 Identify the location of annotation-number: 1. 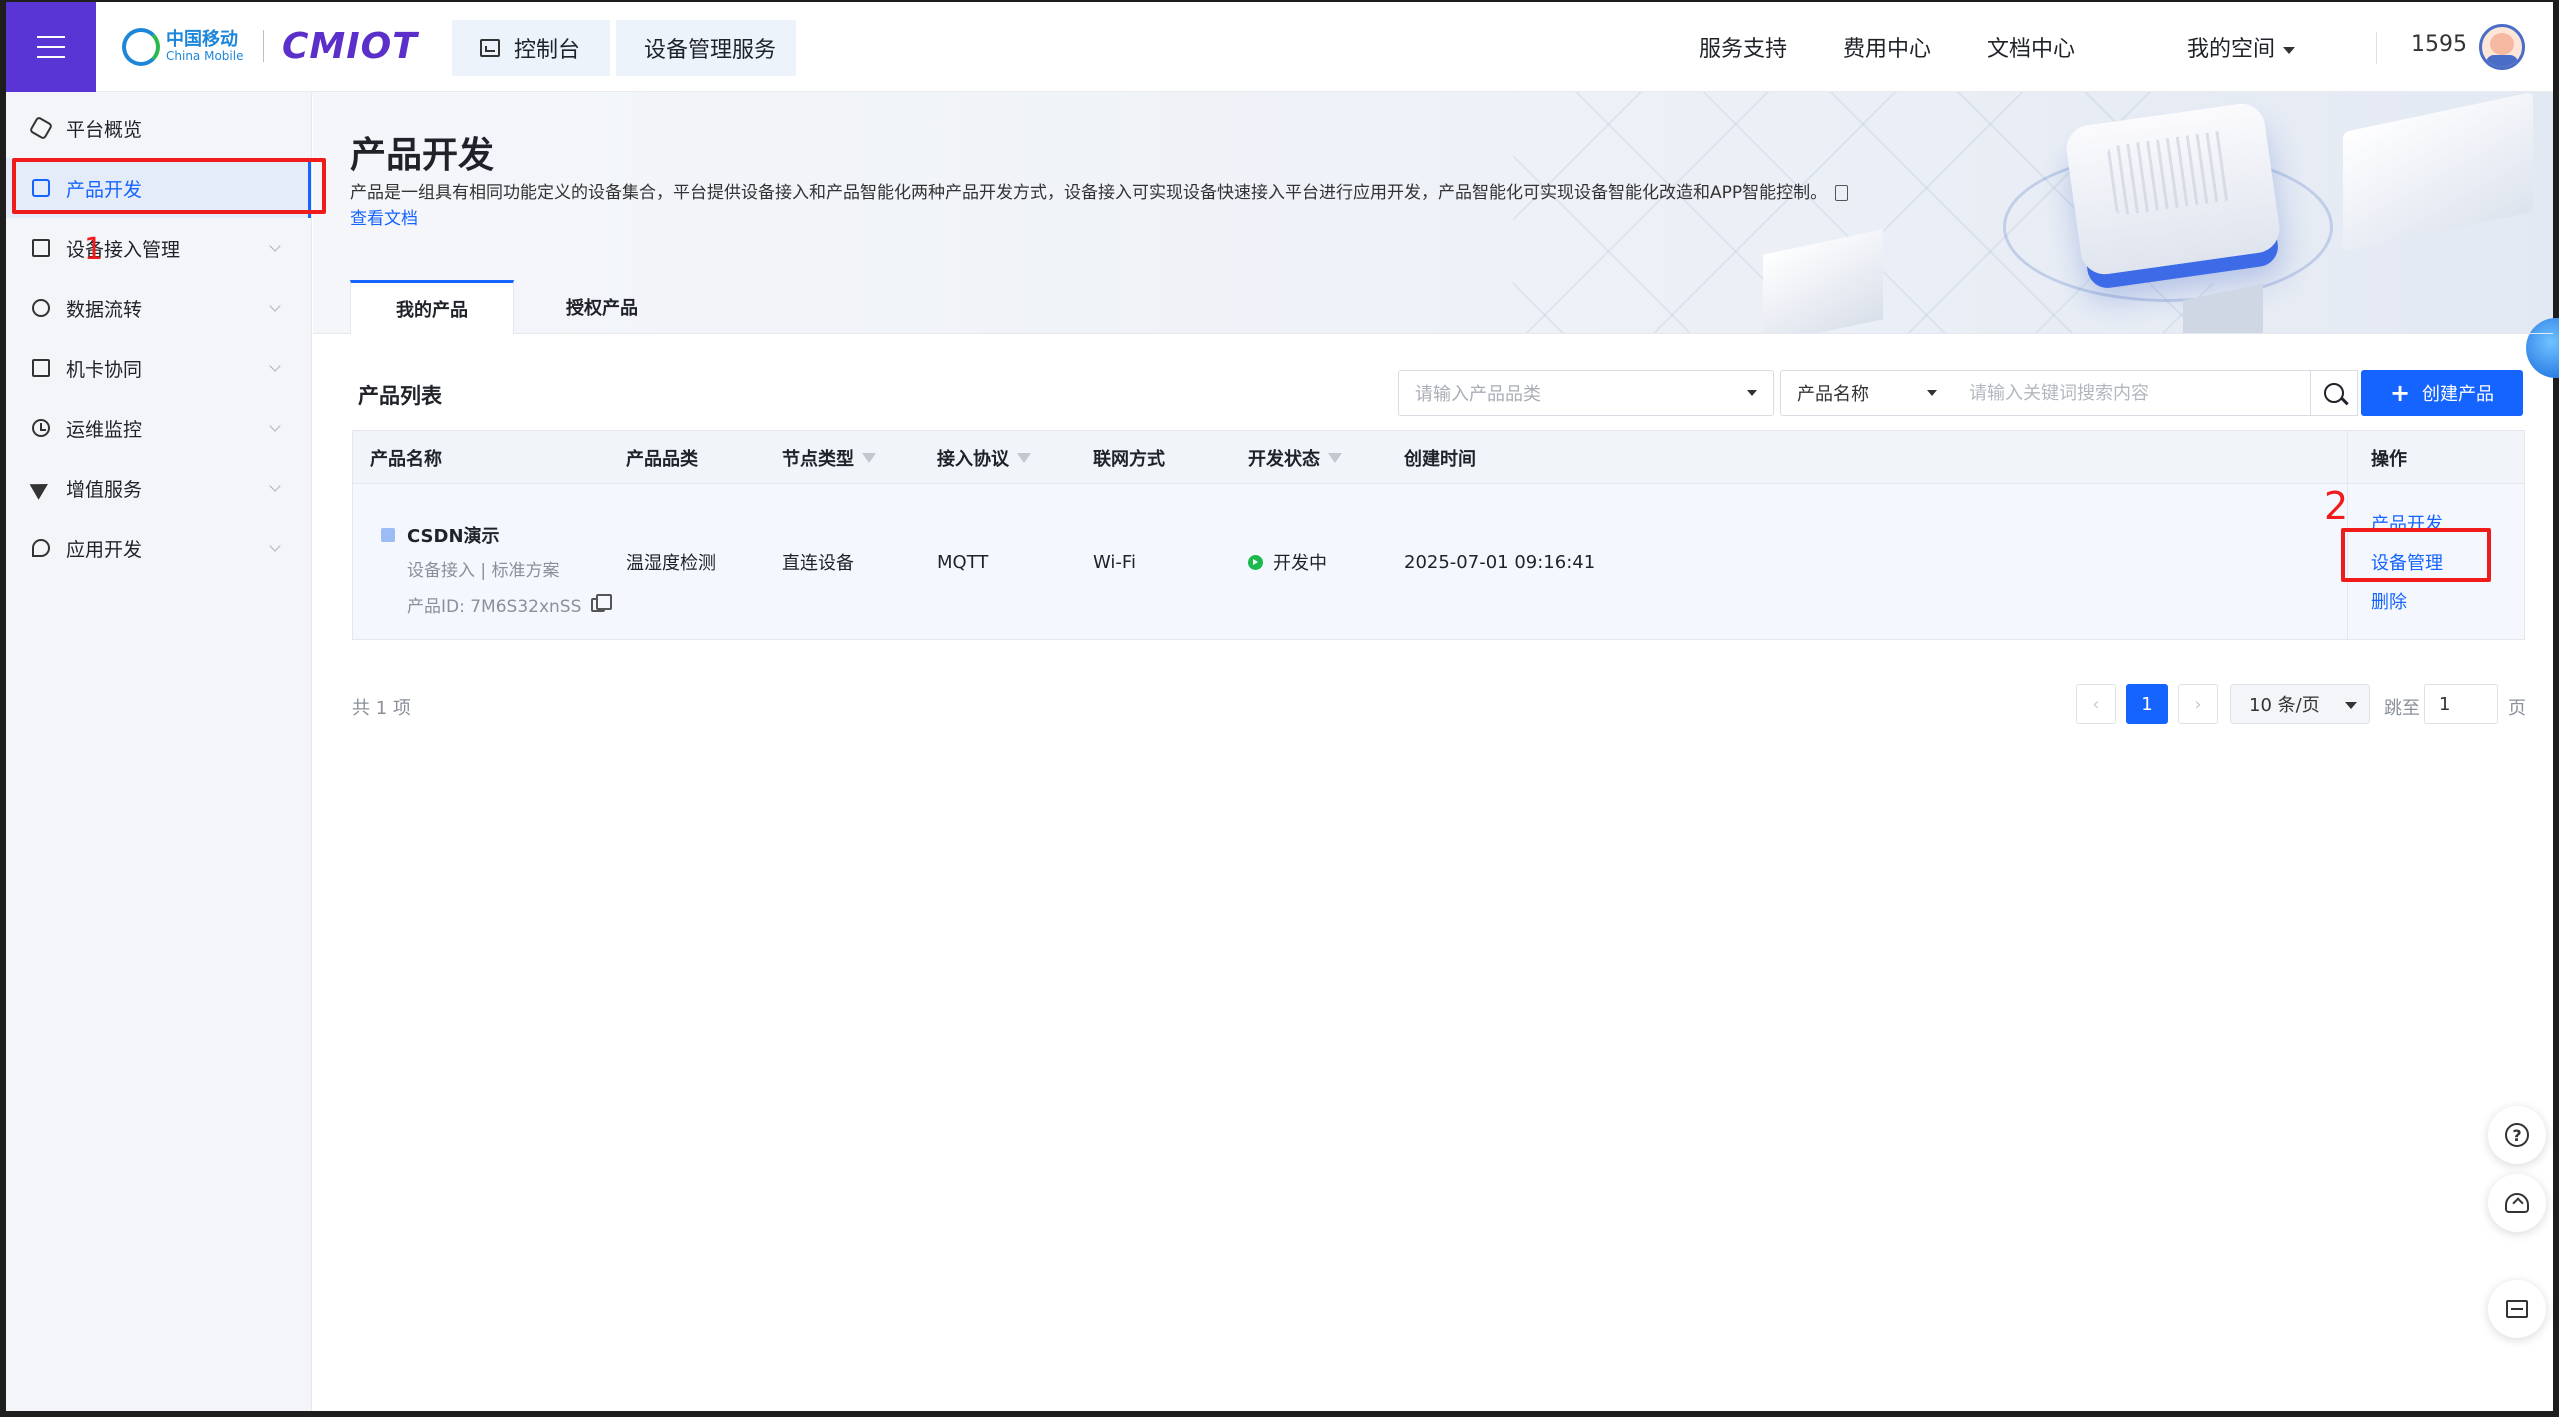
(94, 249).